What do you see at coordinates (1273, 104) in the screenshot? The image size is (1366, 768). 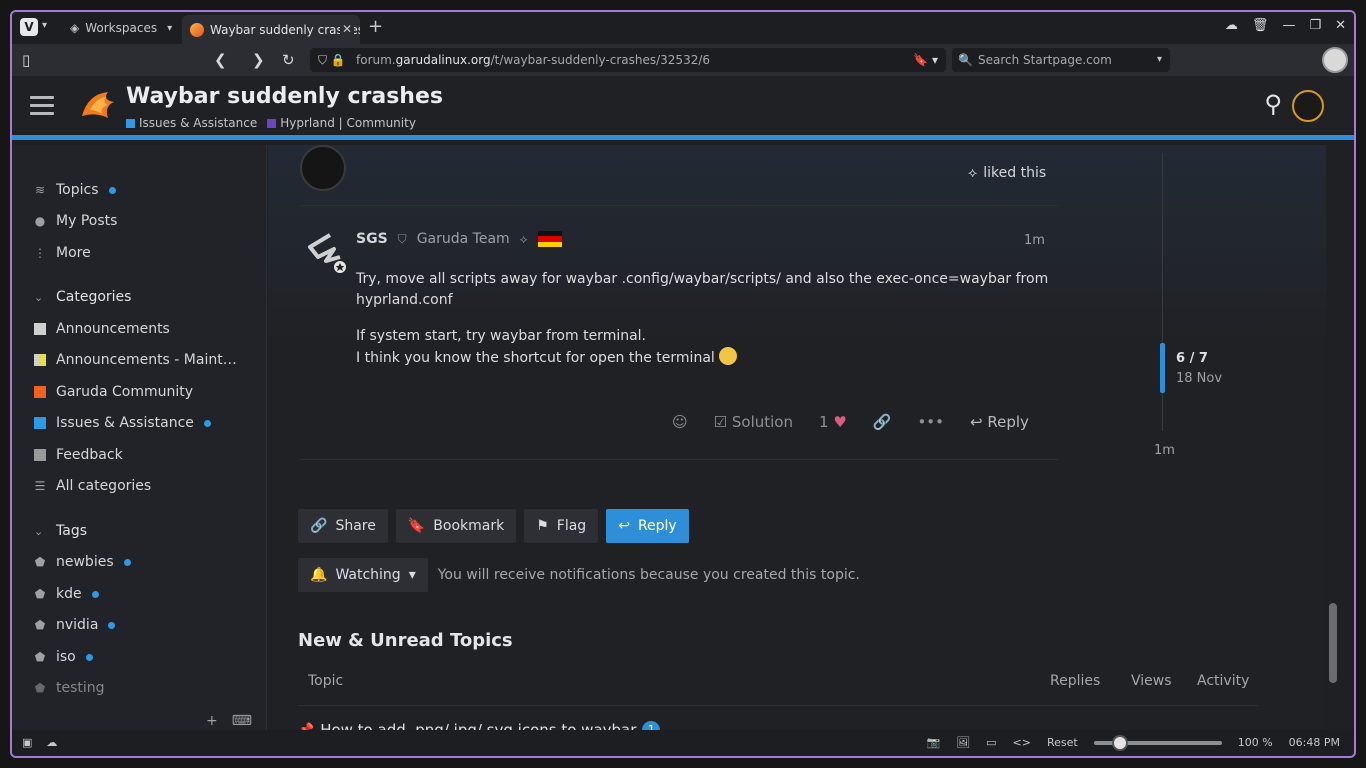 I see `search-icon: ⚲` at bounding box center [1273, 104].